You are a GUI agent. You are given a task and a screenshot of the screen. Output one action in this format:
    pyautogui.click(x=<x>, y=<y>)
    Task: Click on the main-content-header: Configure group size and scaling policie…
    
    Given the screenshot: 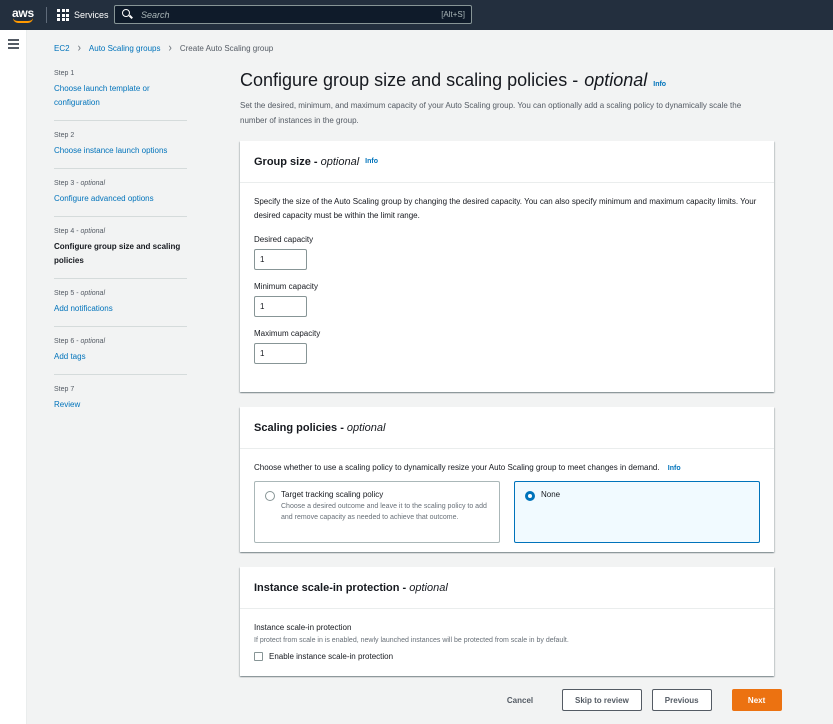 What is the action you would take?
    pyautogui.click(x=507, y=99)
    